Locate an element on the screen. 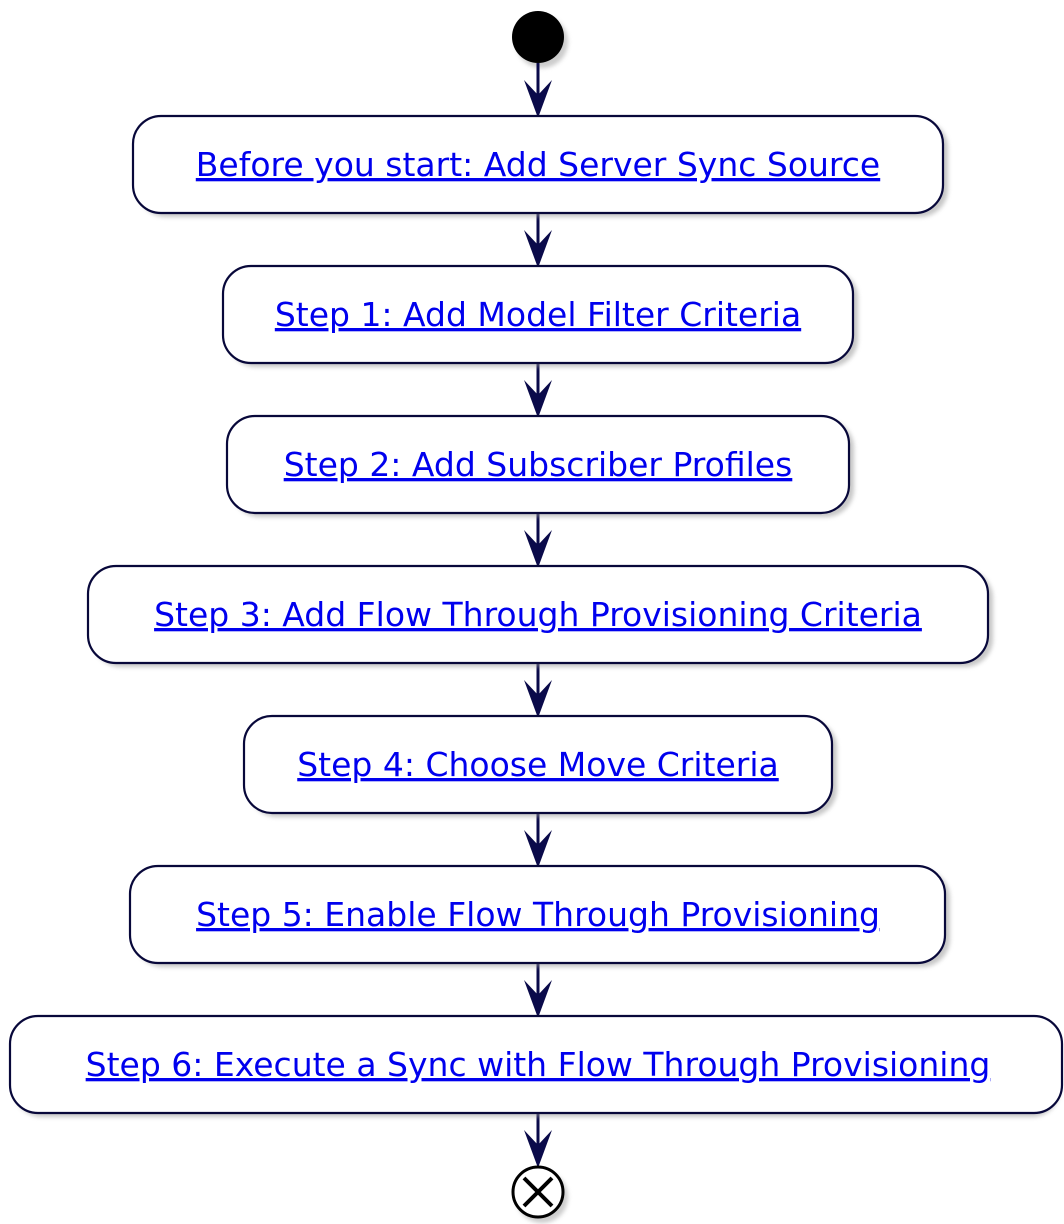 Image resolution: width=1064 pixels, height=1224 pixels. step-1: Step 1: Add Model Filter Criteria is located at coordinates (539, 315).